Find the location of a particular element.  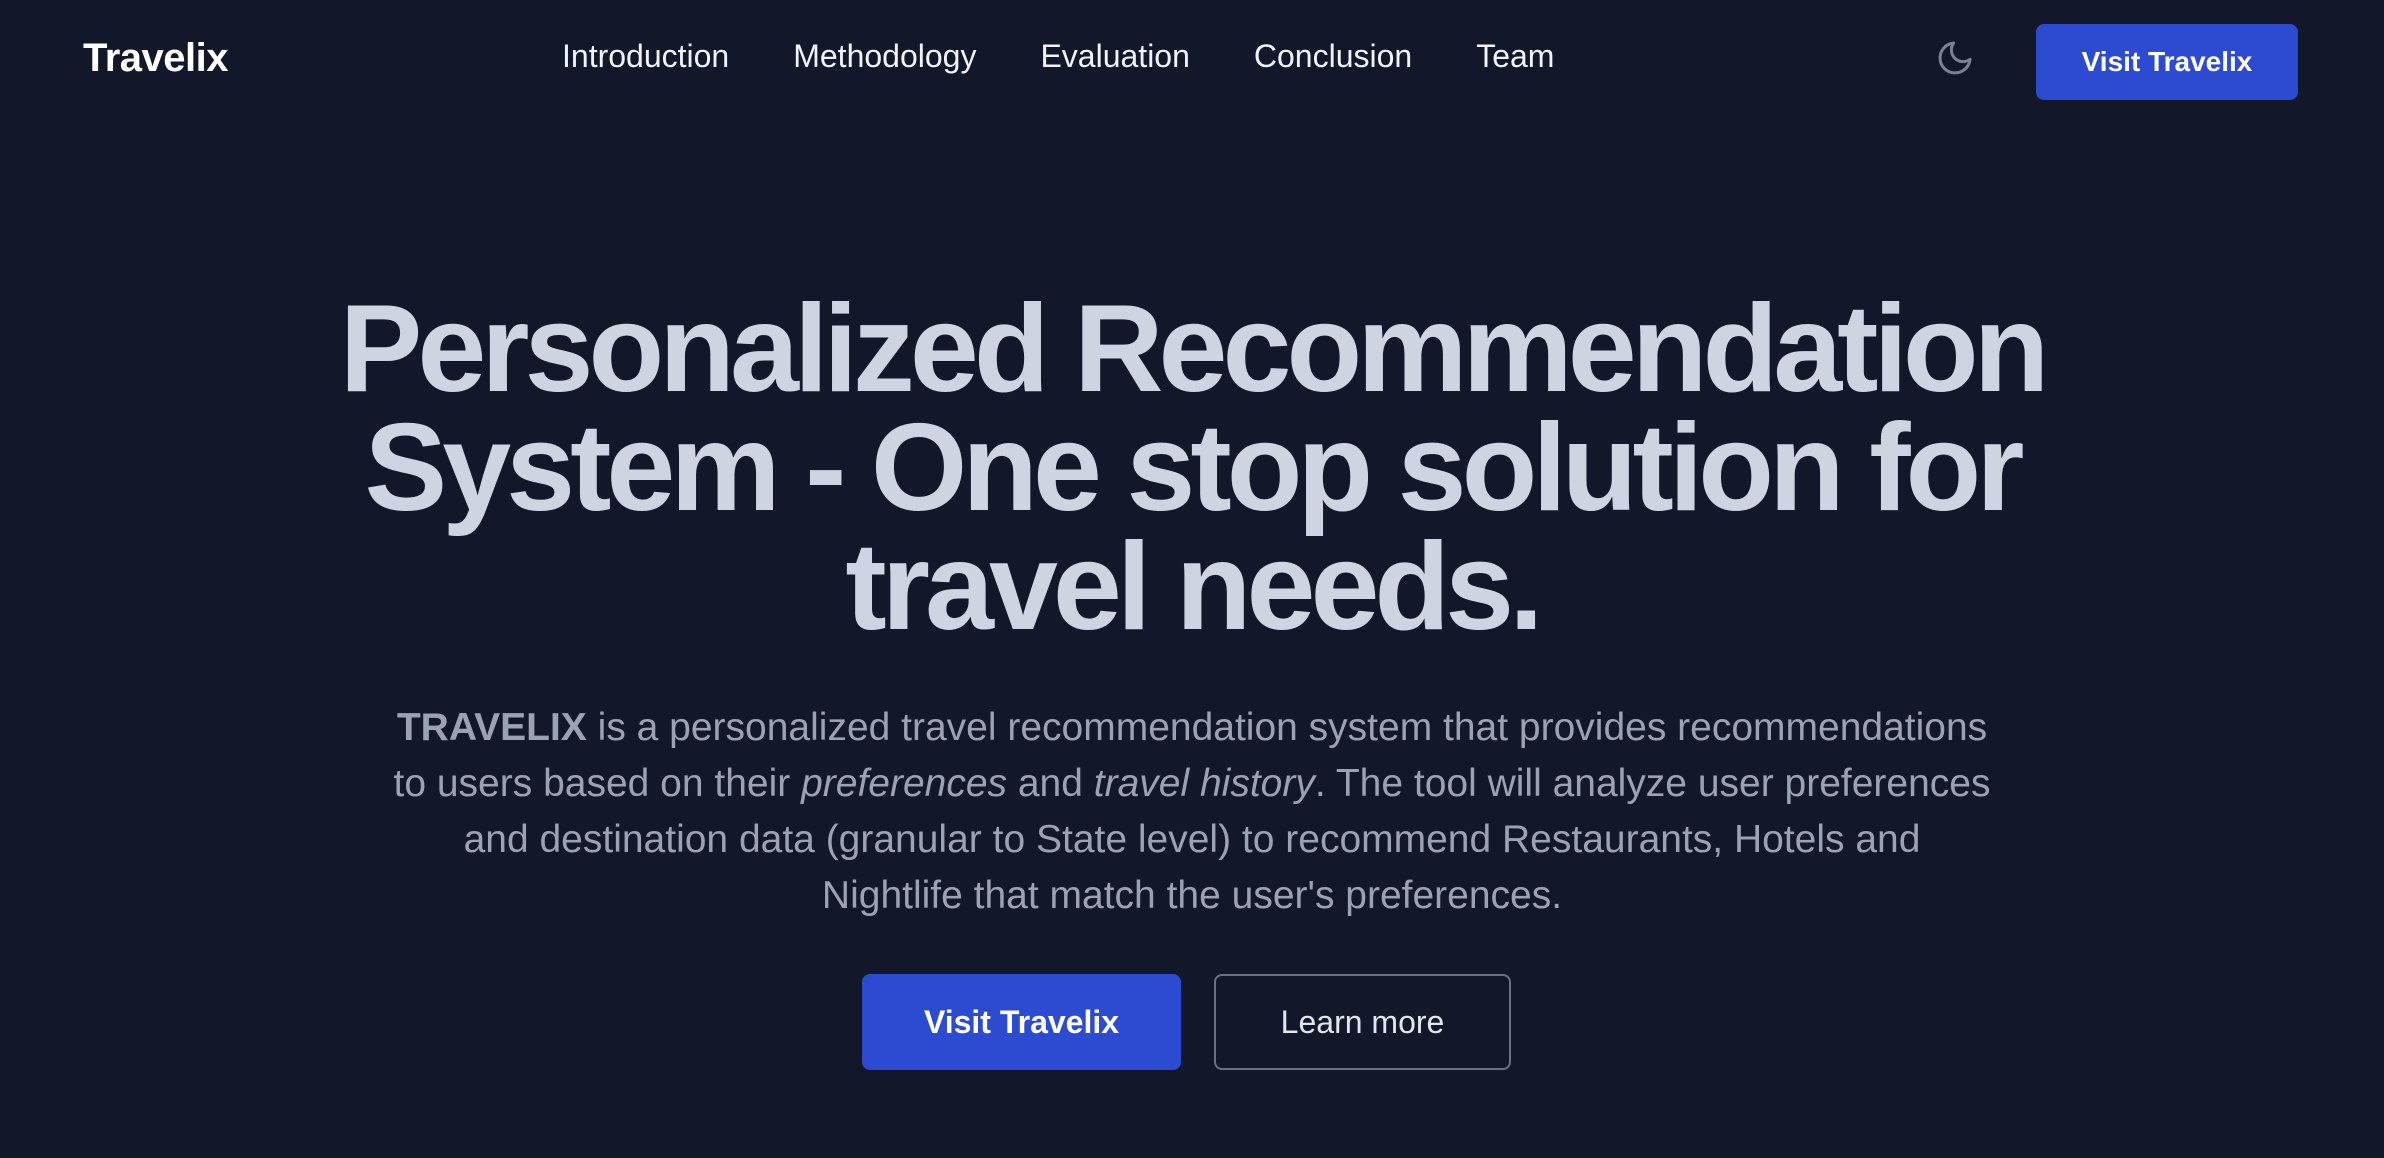

description-emphasis-preferences: preferences is located at coordinates (904, 783).